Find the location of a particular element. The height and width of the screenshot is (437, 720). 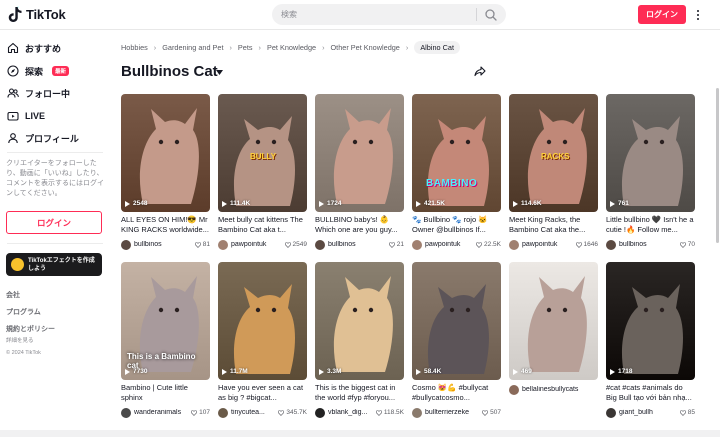

view-count-value: 11.7M is located at coordinates (239, 371).